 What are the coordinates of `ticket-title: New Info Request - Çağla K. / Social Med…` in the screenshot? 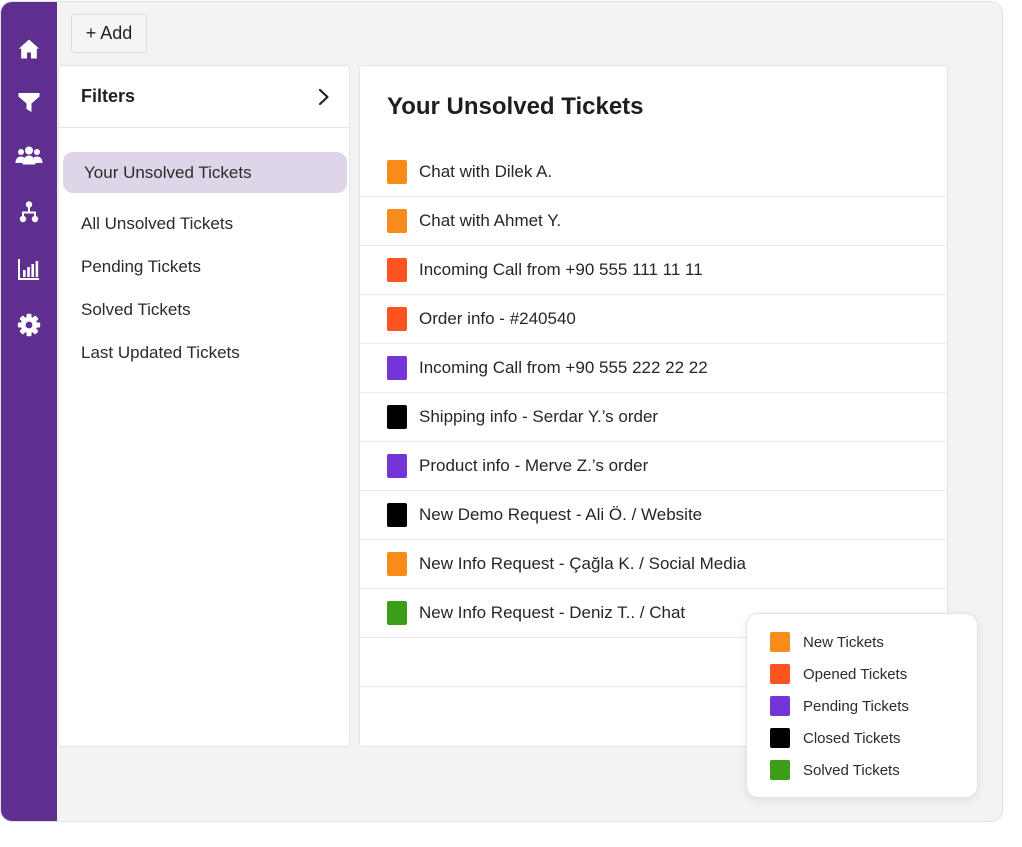 It's located at (582, 563).